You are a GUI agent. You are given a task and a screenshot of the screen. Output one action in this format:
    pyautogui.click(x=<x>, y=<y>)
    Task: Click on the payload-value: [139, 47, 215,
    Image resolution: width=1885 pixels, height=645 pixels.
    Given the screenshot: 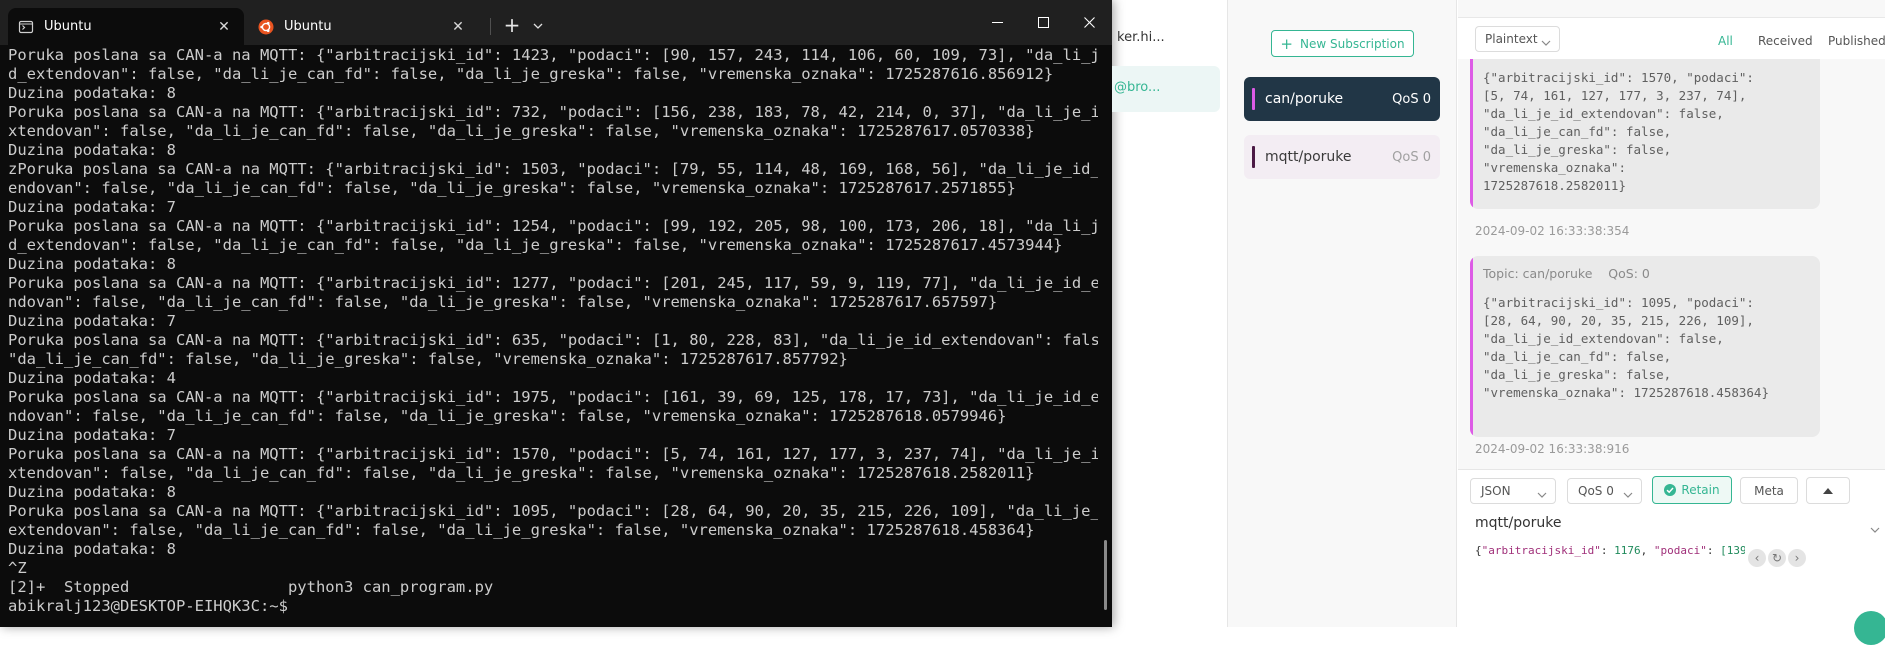 What is the action you would take?
    pyautogui.click(x=1732, y=550)
    